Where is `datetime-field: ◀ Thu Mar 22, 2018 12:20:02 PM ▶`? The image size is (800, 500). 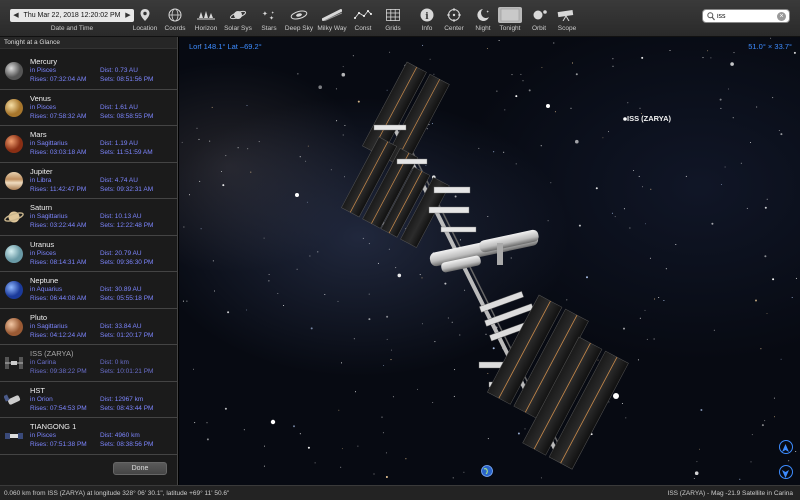 datetime-field: ◀ Thu Mar 22, 2018 12:20:02 PM ▶ is located at coordinates (72, 15).